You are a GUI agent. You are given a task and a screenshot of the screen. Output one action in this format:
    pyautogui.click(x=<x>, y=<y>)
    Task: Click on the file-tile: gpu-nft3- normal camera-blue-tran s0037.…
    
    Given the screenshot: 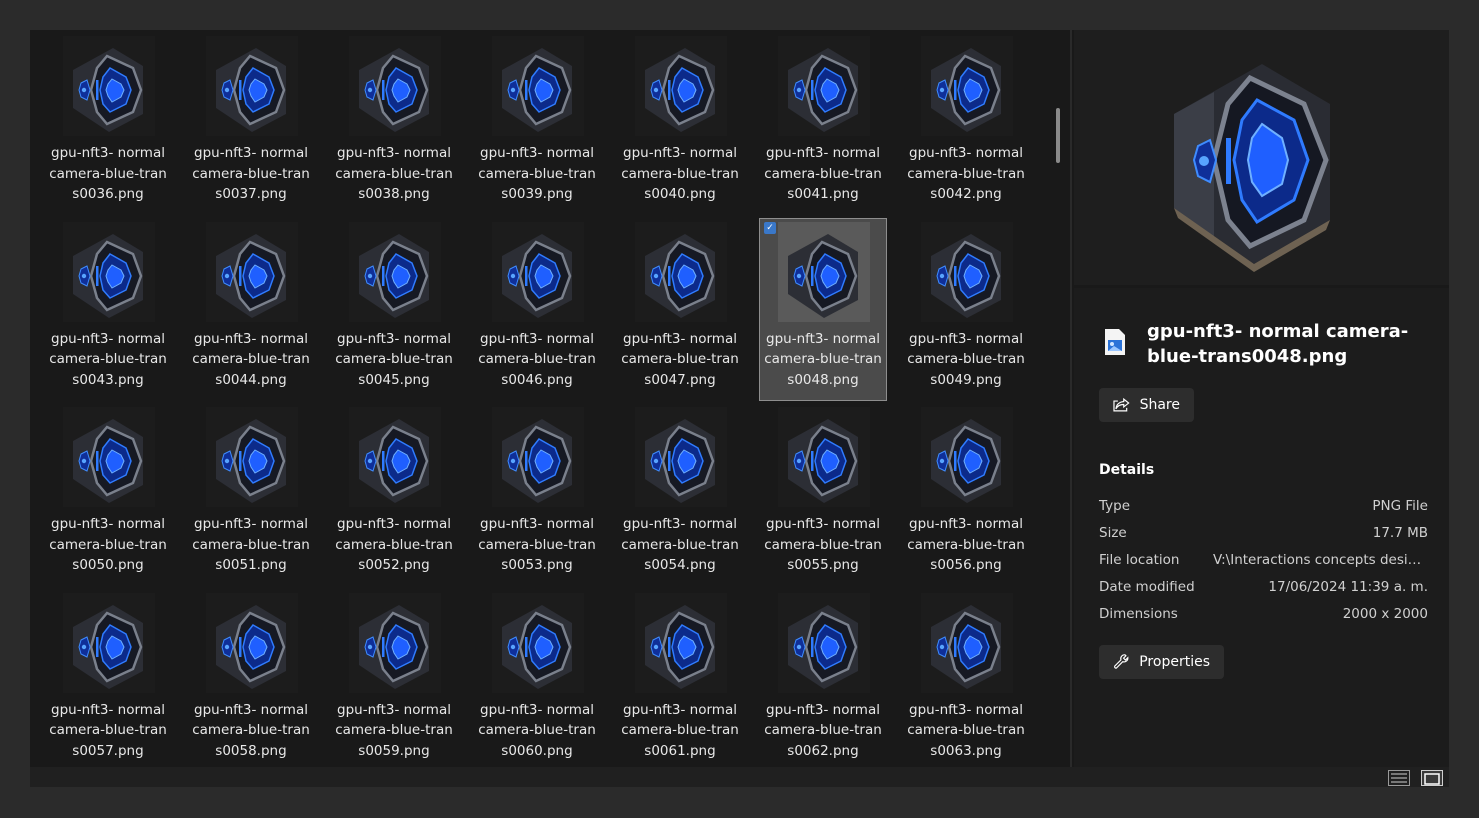 What is the action you would take?
    pyautogui.click(x=251, y=123)
    